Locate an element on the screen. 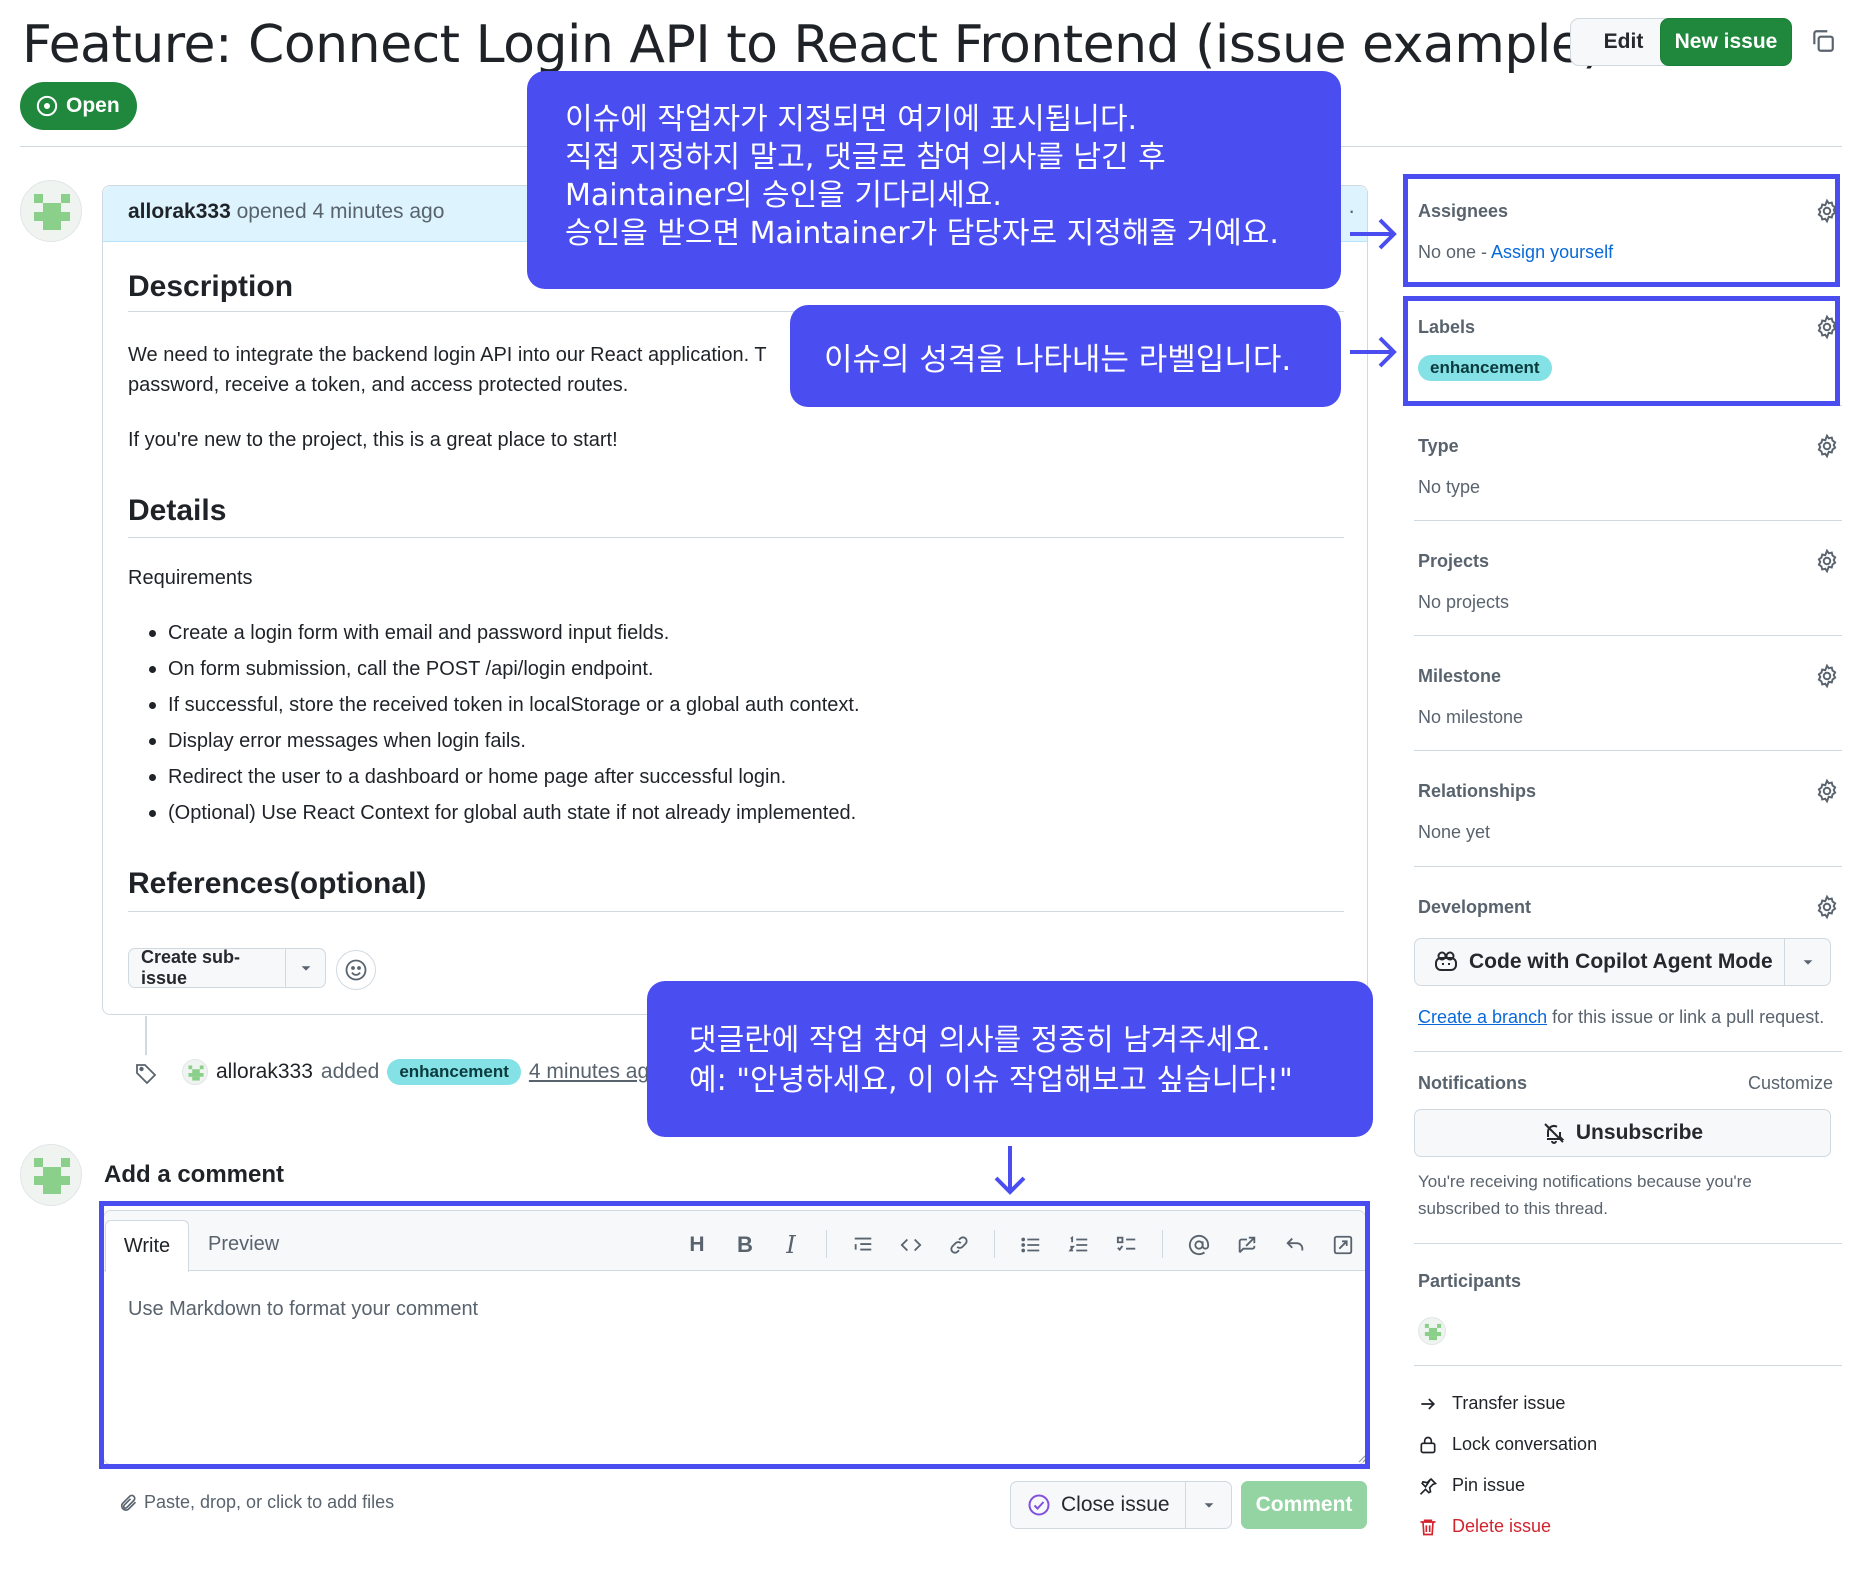 The image size is (1870, 1570). copilot-agent-label: Code with Copilot Agent Mode is located at coordinates (1621, 961).